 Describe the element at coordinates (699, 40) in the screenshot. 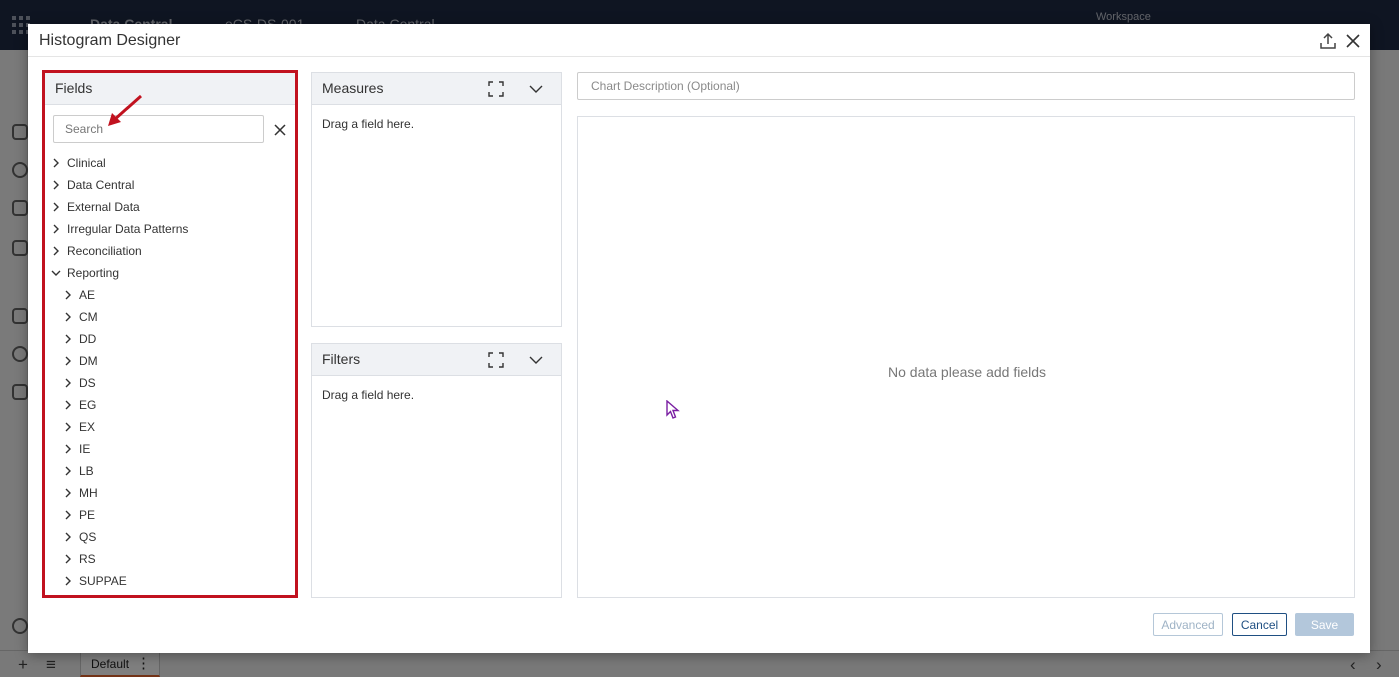

I see `modal-header: Histogram Designer` at that location.